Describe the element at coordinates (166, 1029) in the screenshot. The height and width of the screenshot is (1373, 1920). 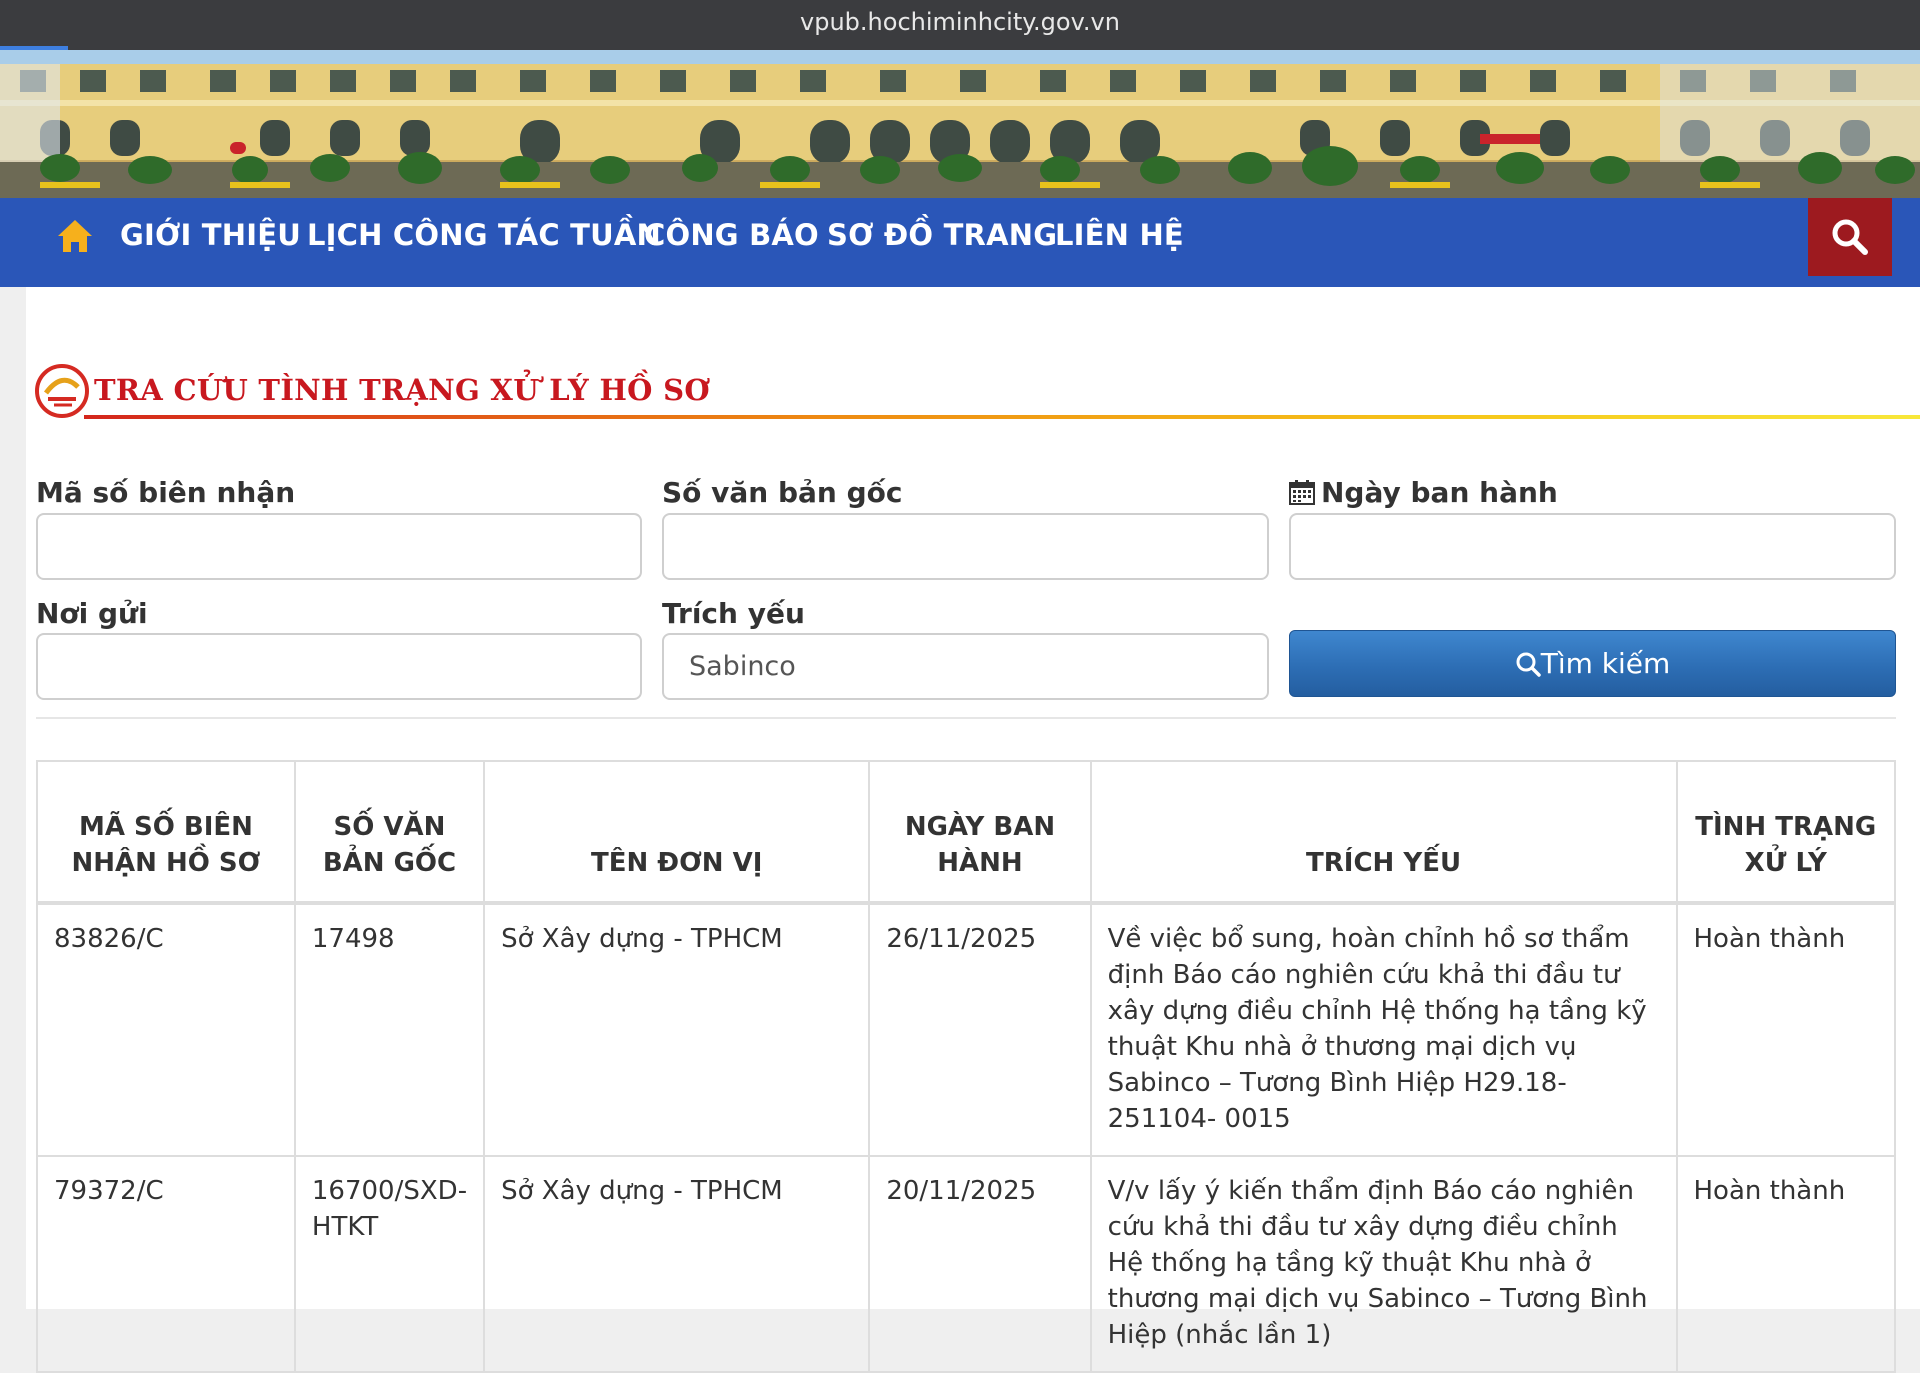
I see `cell-ma-so: 83826/C` at that location.